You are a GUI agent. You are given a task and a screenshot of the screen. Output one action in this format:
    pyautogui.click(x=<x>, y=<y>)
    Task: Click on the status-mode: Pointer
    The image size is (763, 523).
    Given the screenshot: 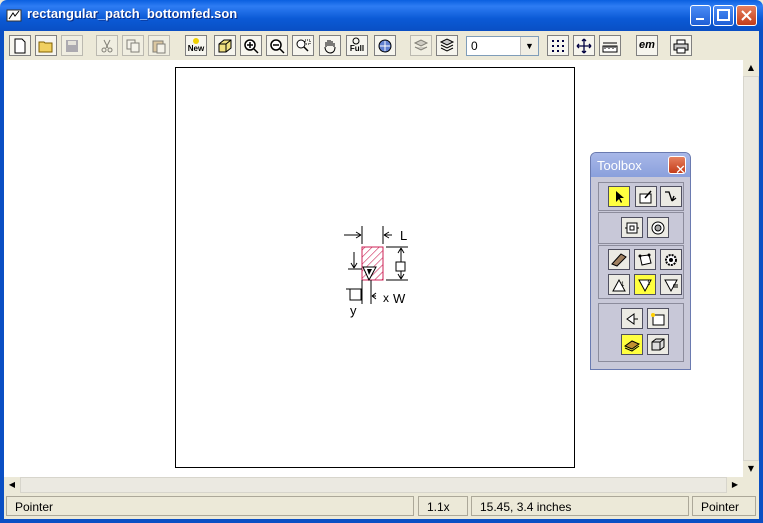 What is the action you would take?
    pyautogui.click(x=210, y=506)
    